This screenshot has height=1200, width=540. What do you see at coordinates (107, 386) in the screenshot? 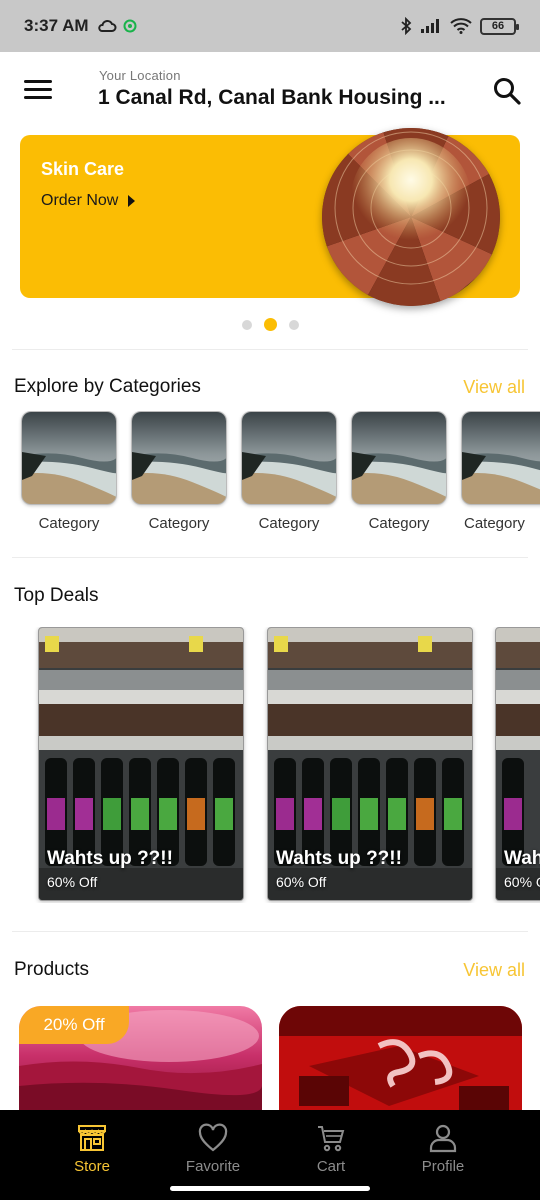
I see `categories-title: Explore by Categories` at bounding box center [107, 386].